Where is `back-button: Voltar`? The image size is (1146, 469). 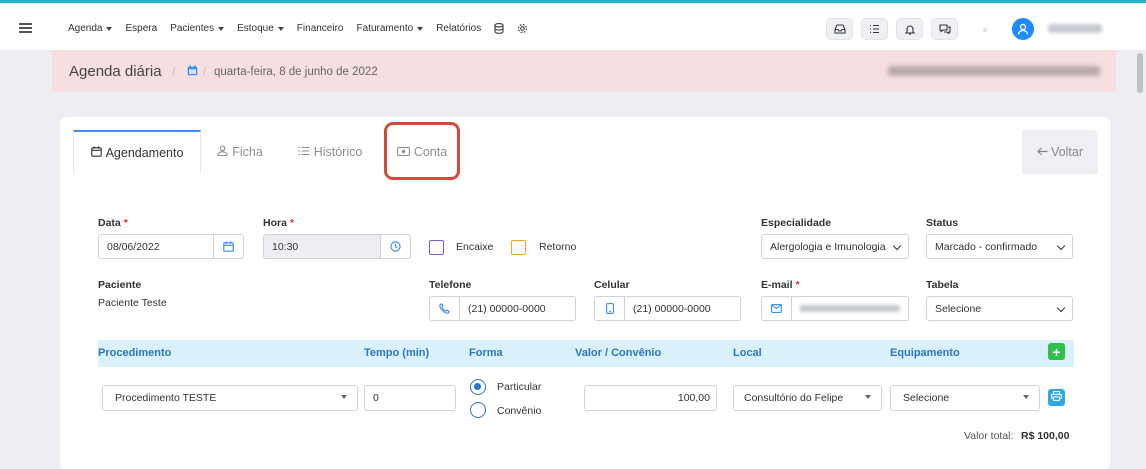 back-button: Voltar is located at coordinates (1060, 152).